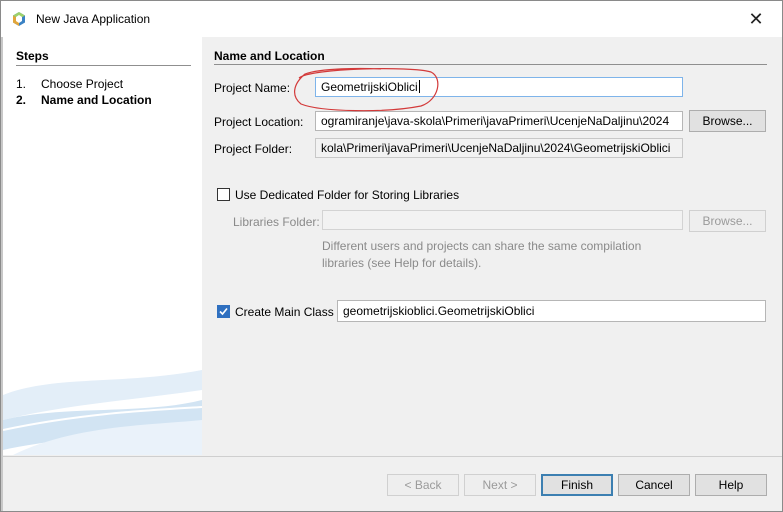 The image size is (783, 512). Describe the element at coordinates (102, 410) in the screenshot. I see `decorative-swirl-graphic` at that location.